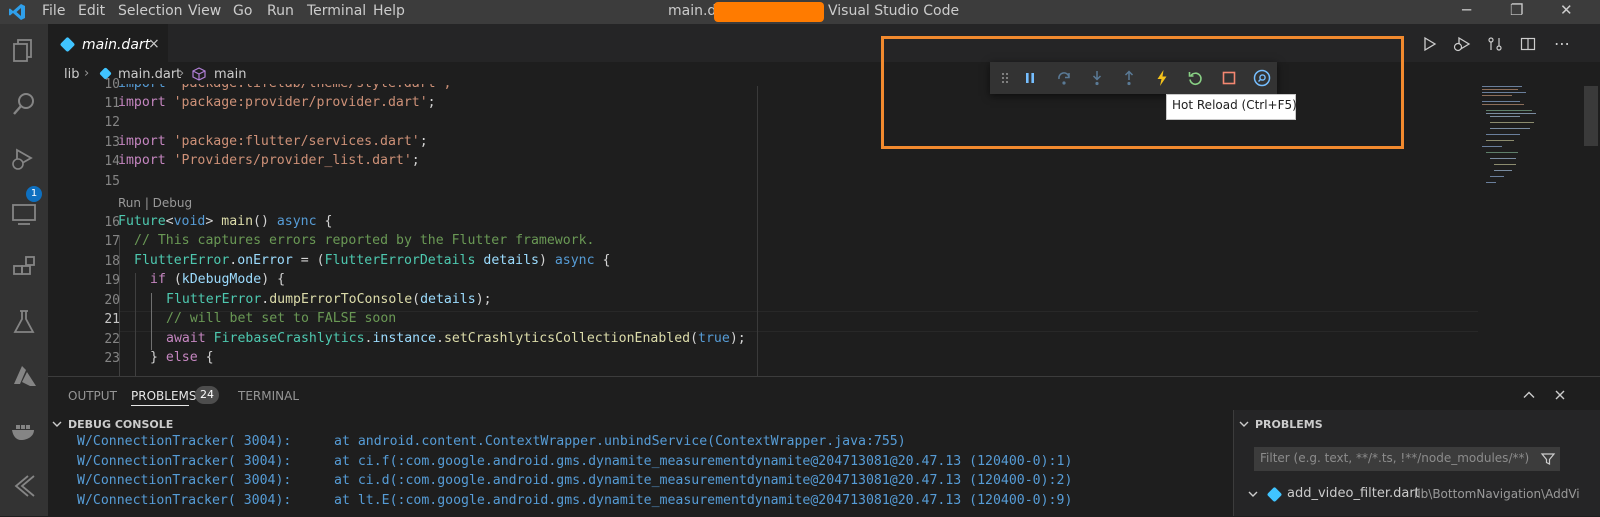  Describe the element at coordinates (1142, 92) in the screenshot. I see `annotation-highlight-box` at that location.